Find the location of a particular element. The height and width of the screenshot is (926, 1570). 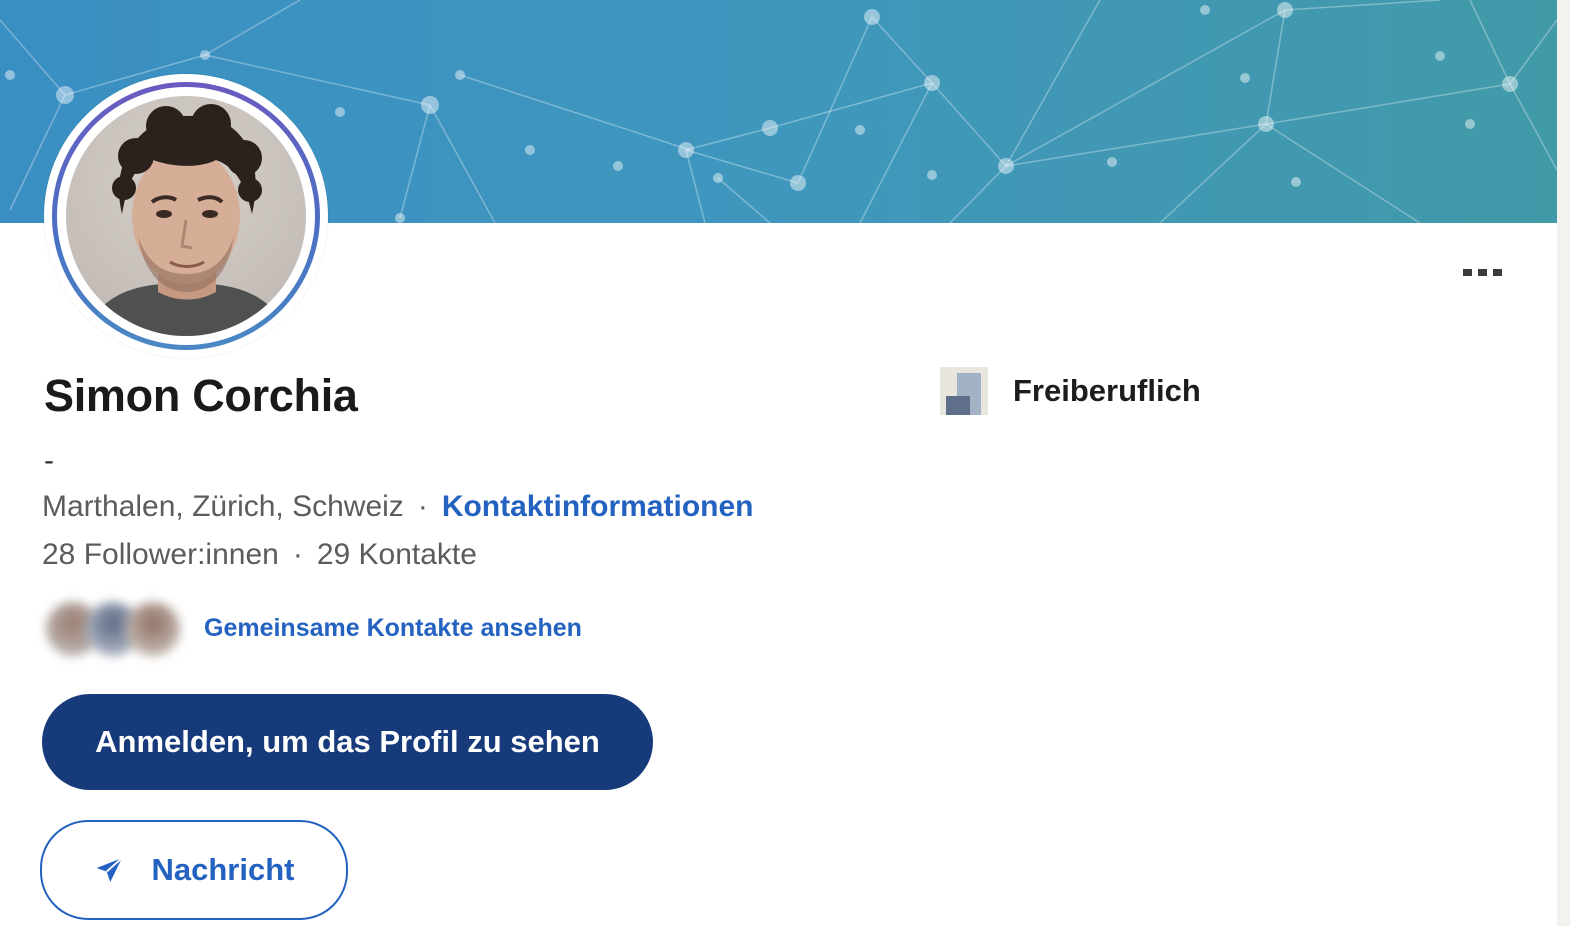

location-text: Marthalen, Zürich, Schweiz is located at coordinates (223, 506).